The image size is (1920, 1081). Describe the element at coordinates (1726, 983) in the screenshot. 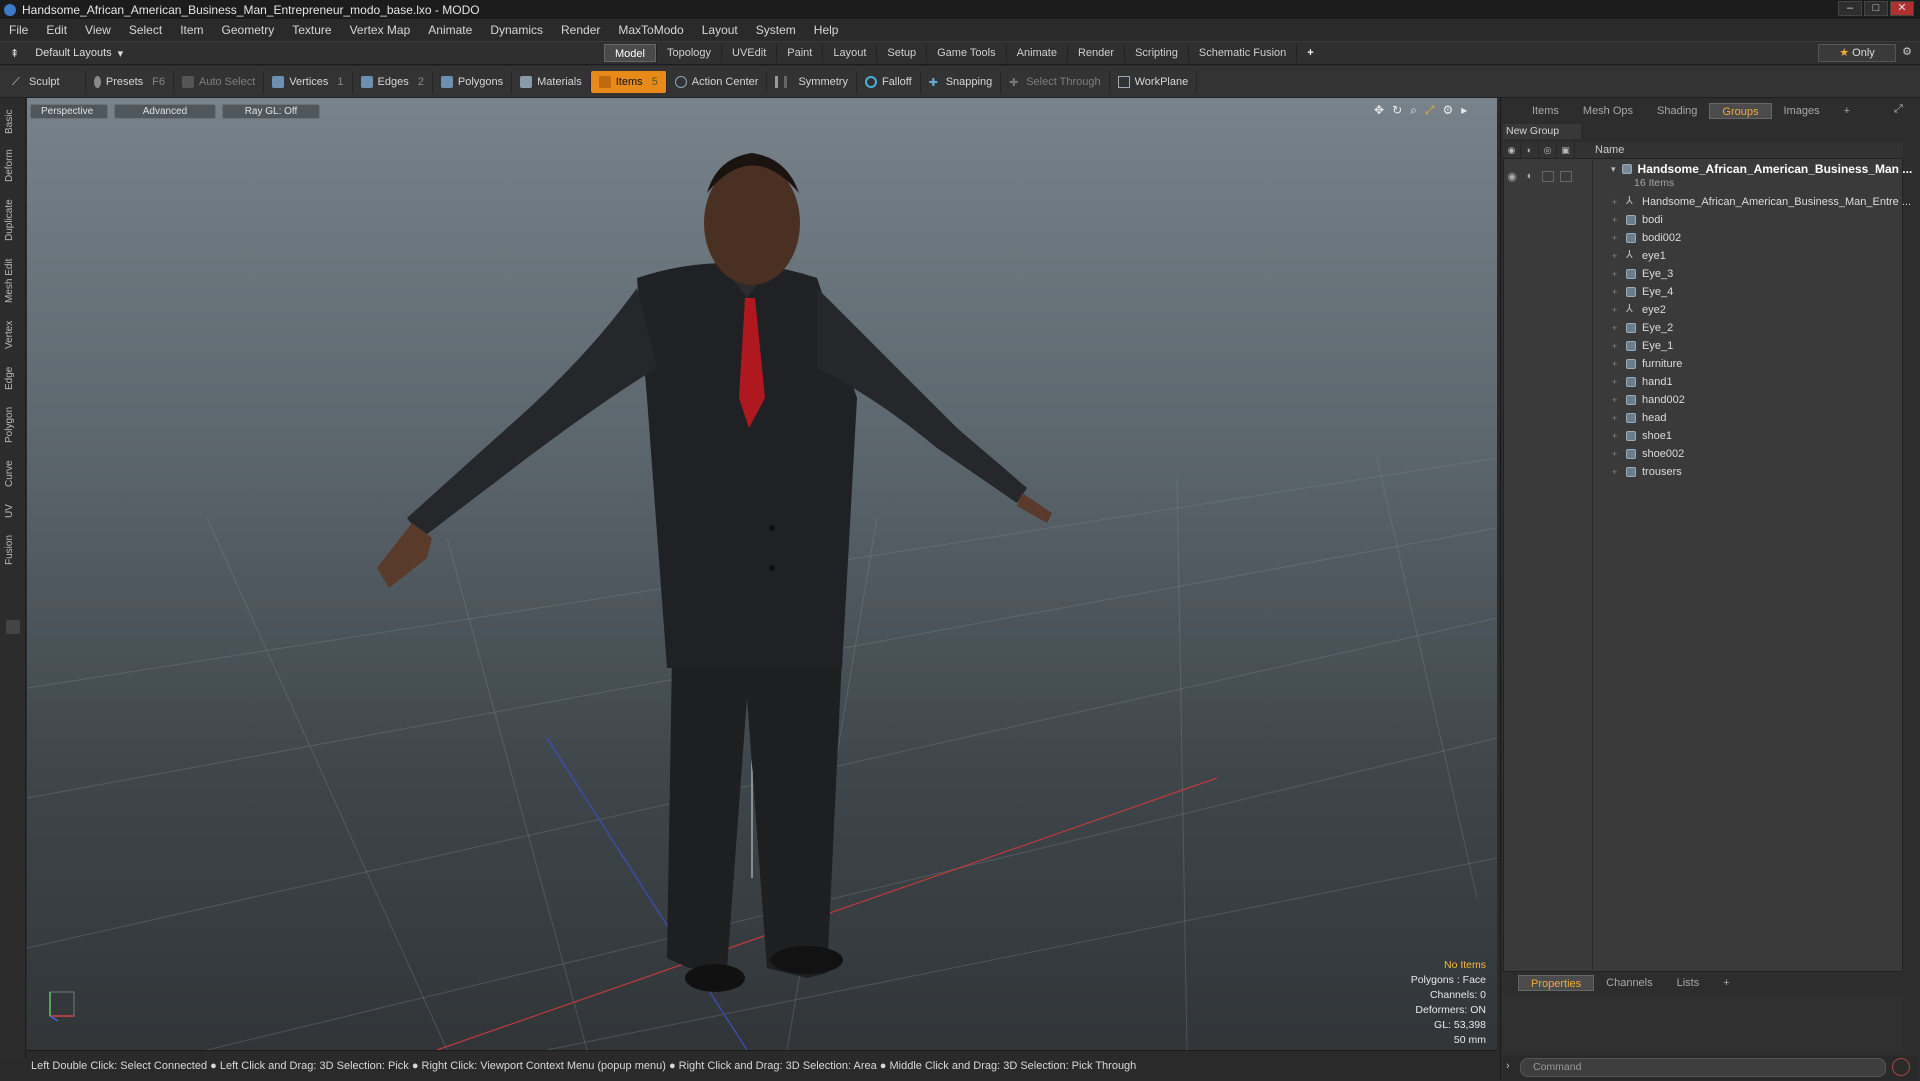

I see `add-properties-tab-button: +` at that location.